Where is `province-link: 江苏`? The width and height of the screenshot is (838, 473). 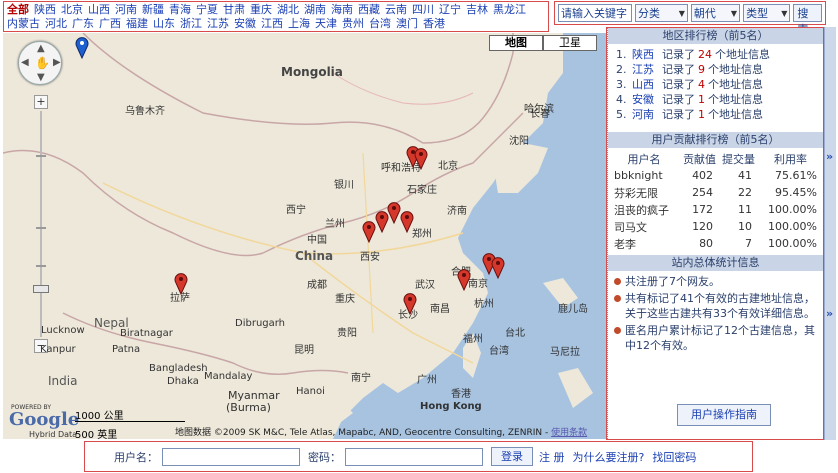
province-link: 江苏 is located at coordinates (218, 23).